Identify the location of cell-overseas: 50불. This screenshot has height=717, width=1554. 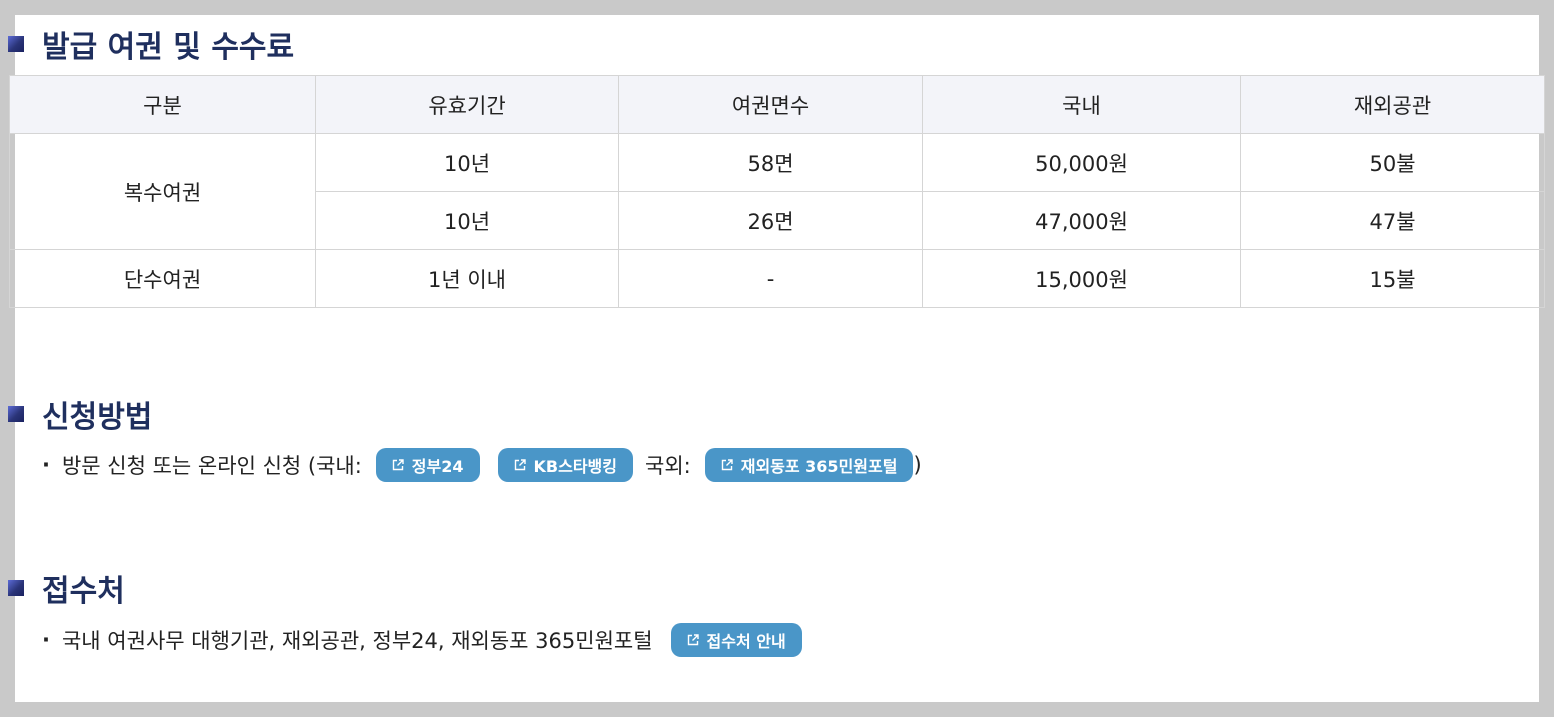
(1392, 162).